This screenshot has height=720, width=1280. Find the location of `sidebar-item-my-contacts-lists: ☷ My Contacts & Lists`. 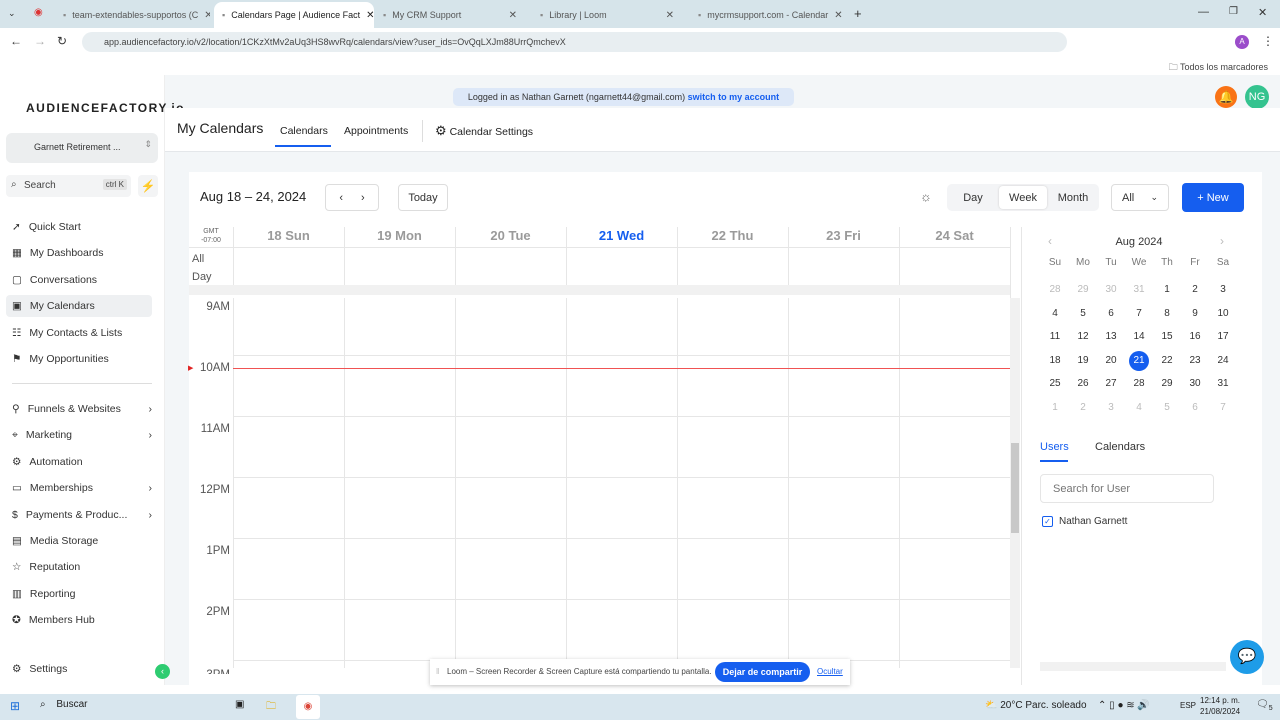

sidebar-item-my-contacts-lists: ☷ My Contacts & Lists is located at coordinates (81, 333).